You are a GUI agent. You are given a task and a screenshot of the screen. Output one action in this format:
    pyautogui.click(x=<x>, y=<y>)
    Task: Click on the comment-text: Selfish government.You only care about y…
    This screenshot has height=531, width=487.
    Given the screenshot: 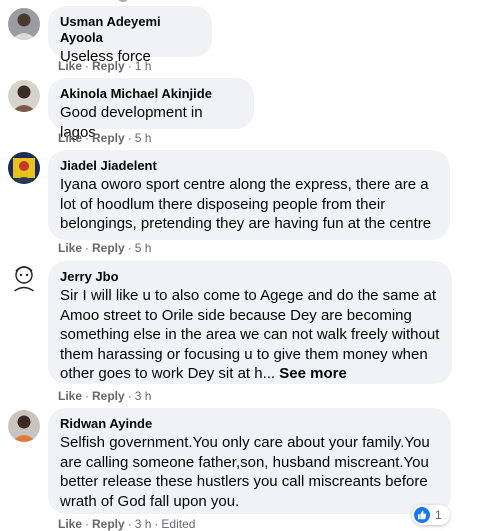 What is the action you would take?
    pyautogui.click(x=249, y=472)
    